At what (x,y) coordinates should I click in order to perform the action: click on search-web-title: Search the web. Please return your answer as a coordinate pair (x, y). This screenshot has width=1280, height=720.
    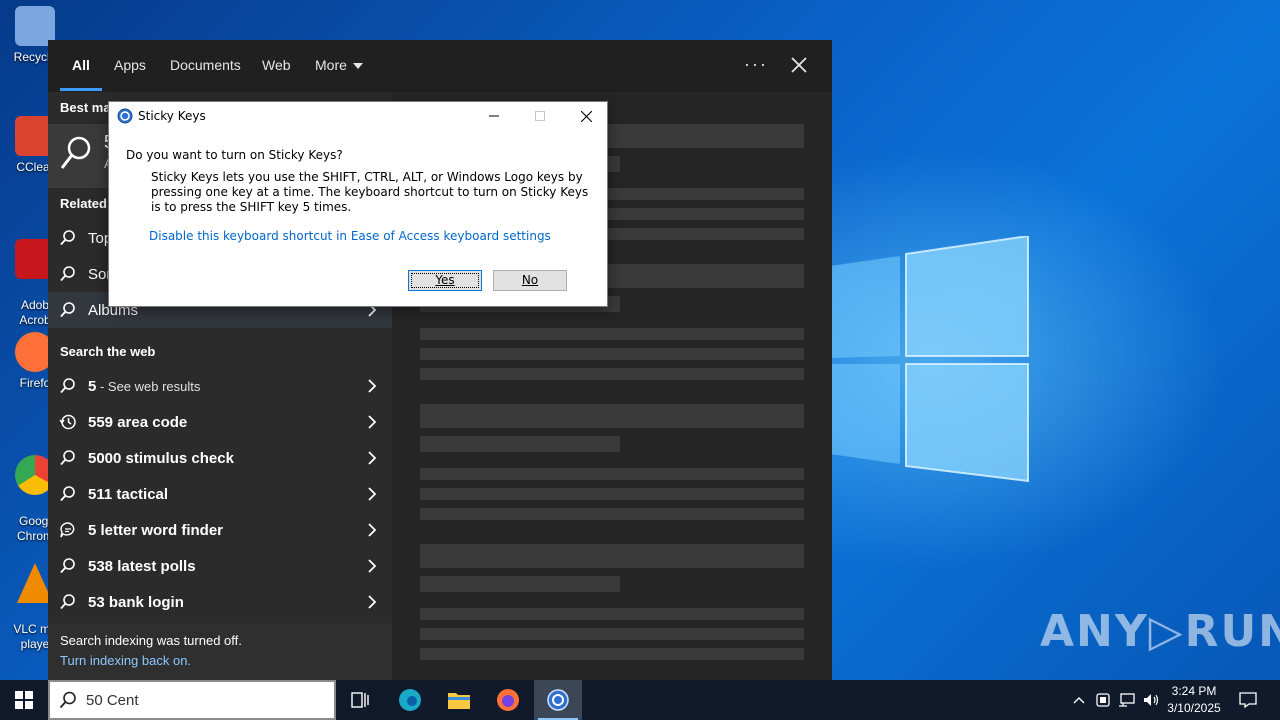
    Looking at the image, I should click on (108, 351).